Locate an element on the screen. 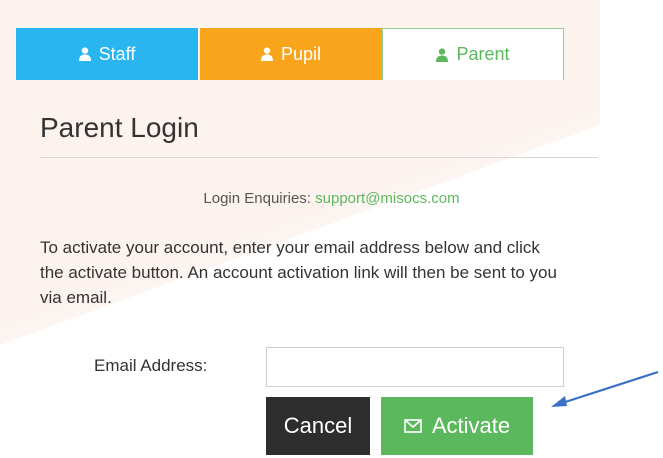 This screenshot has width=663, height=458. envelope-icon is located at coordinates (413, 426).